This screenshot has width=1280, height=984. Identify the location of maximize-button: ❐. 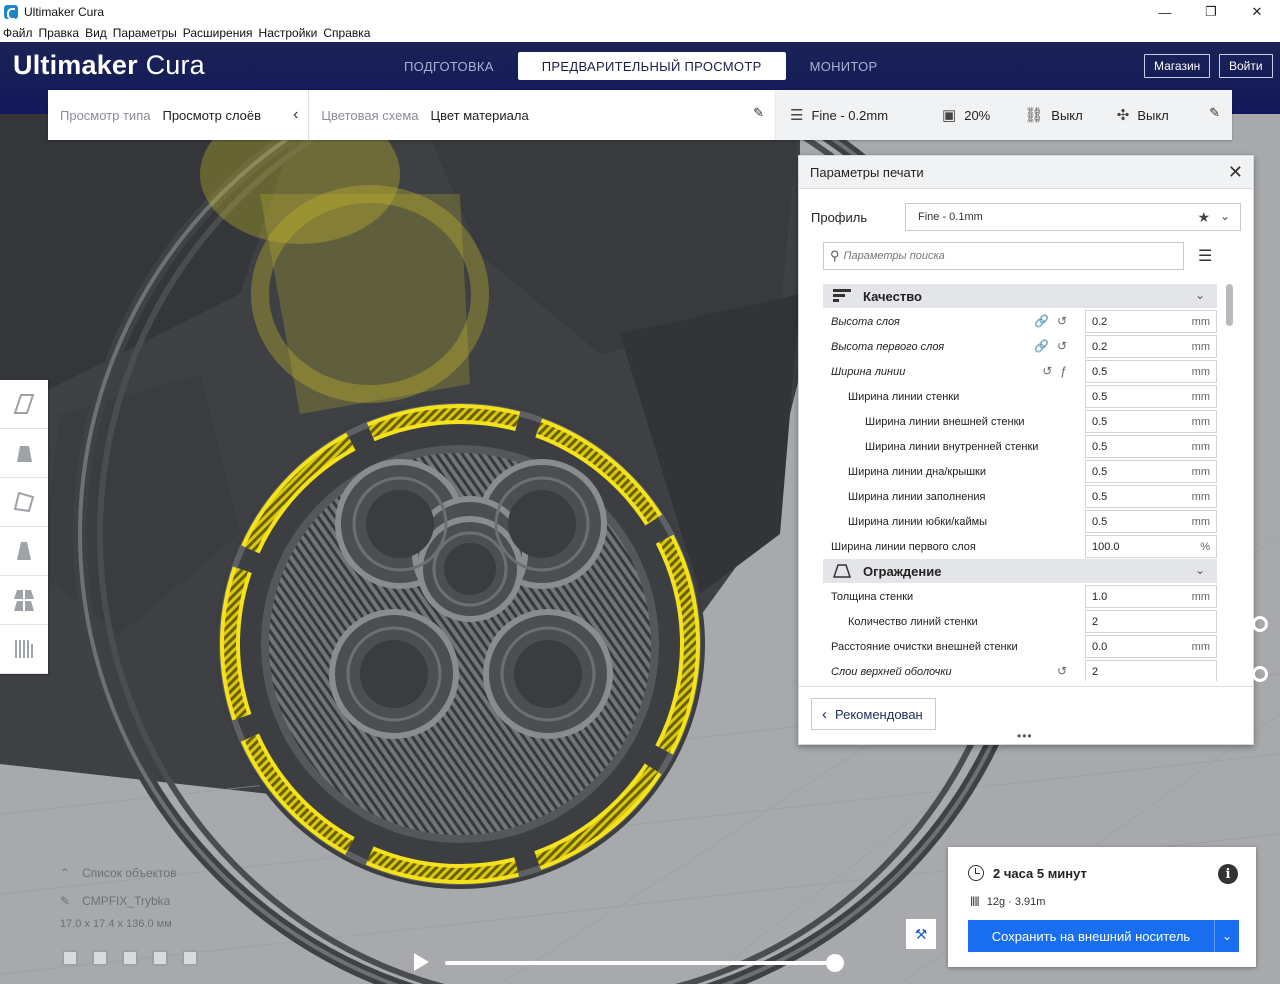
(1211, 12).